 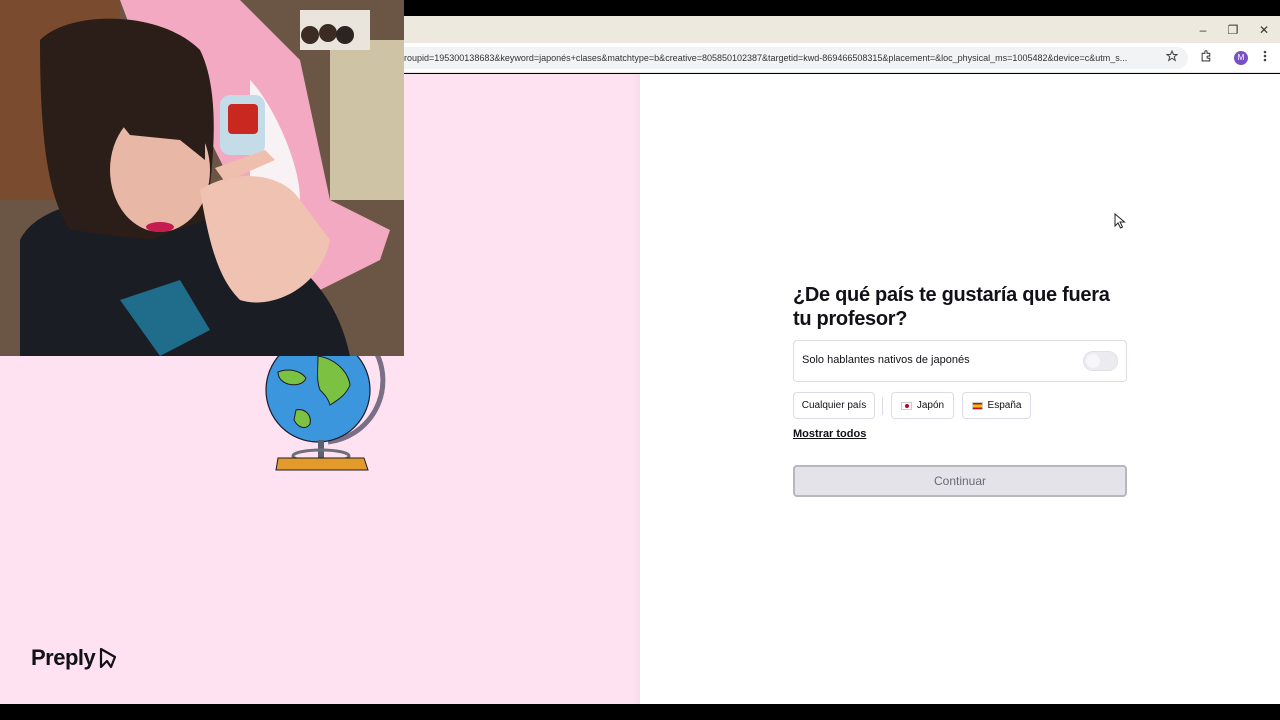 What do you see at coordinates (108, 658) in the screenshot?
I see `preply-mark-icon` at bounding box center [108, 658].